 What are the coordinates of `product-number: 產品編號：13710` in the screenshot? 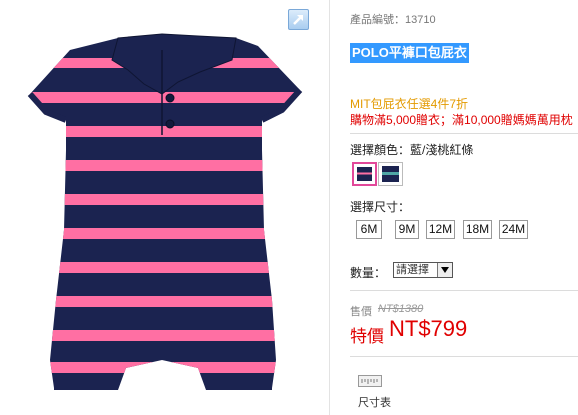 It's located at (393, 20).